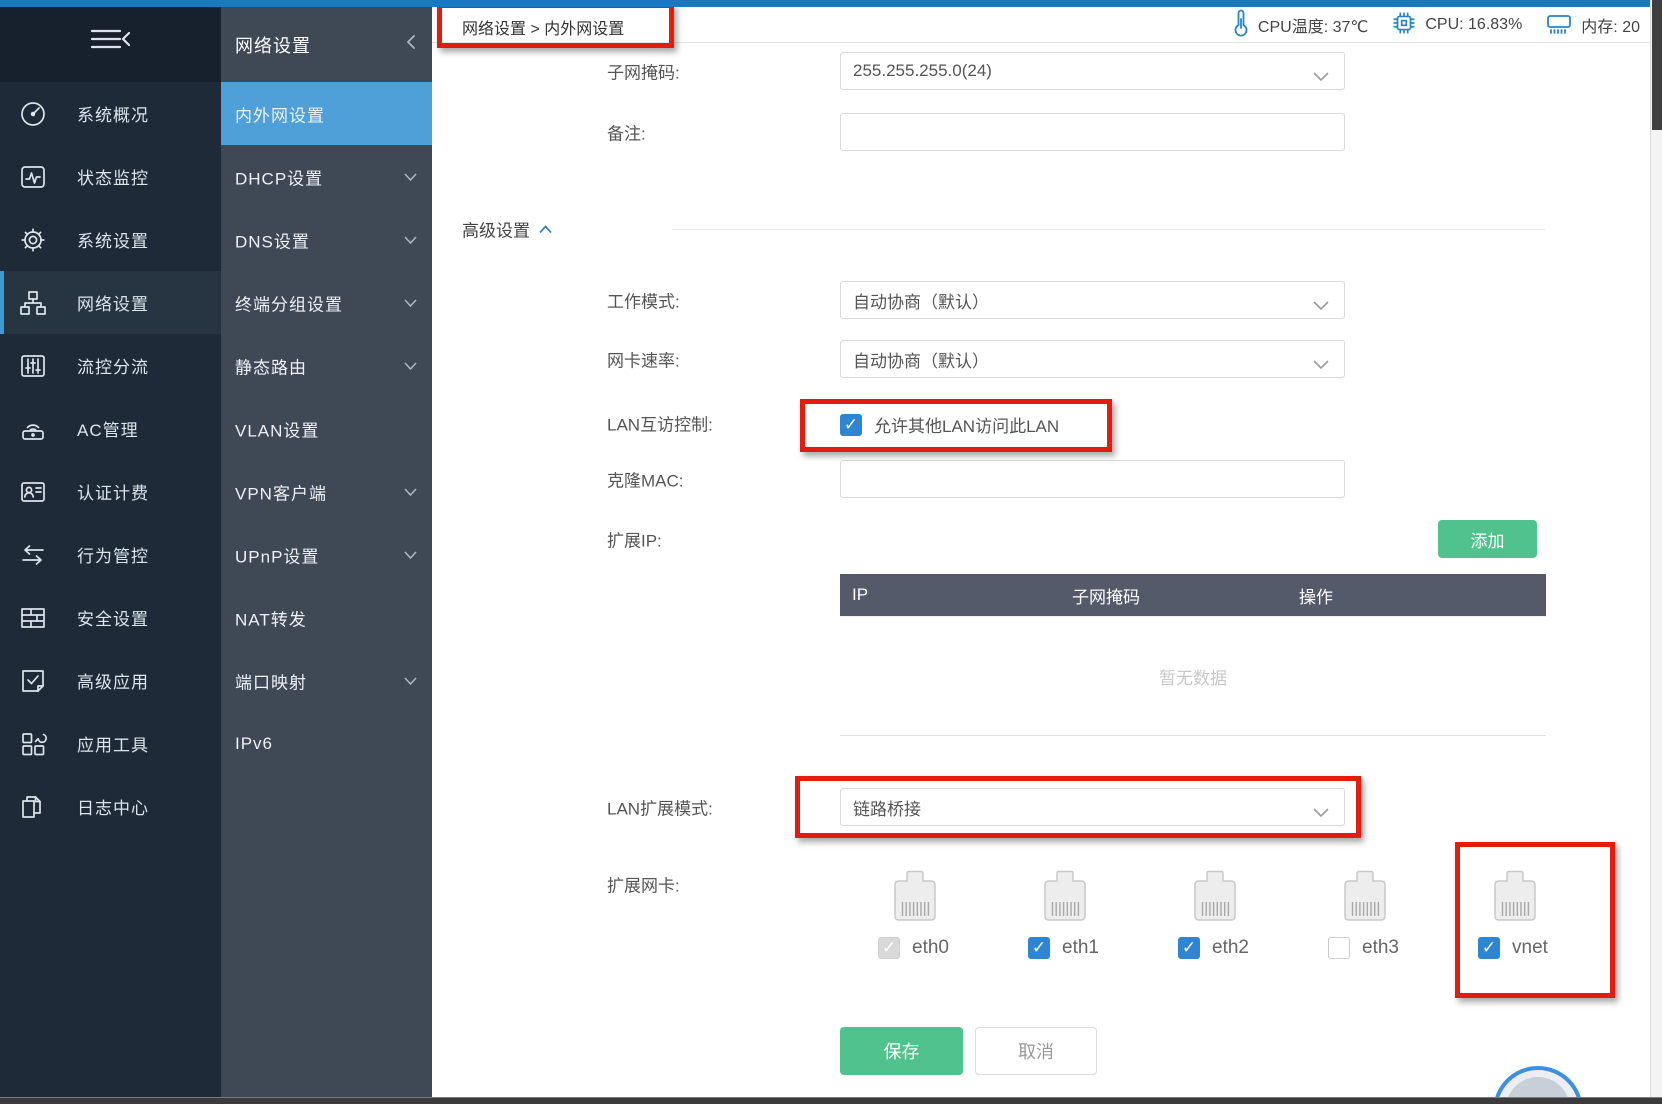 This screenshot has width=1662, height=1104. I want to click on doc-check-icon, so click(33, 681).